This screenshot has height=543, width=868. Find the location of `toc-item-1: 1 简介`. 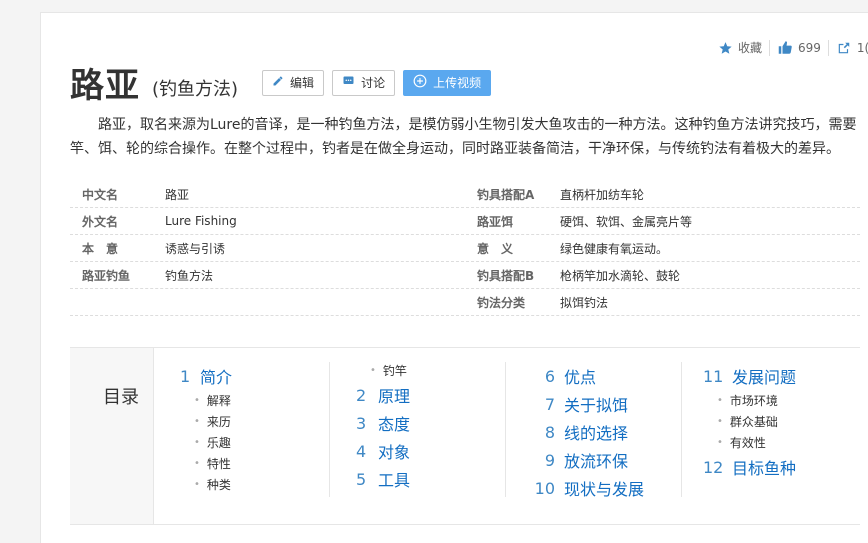

toc-item-1: 1 简介 is located at coordinates (206, 376).